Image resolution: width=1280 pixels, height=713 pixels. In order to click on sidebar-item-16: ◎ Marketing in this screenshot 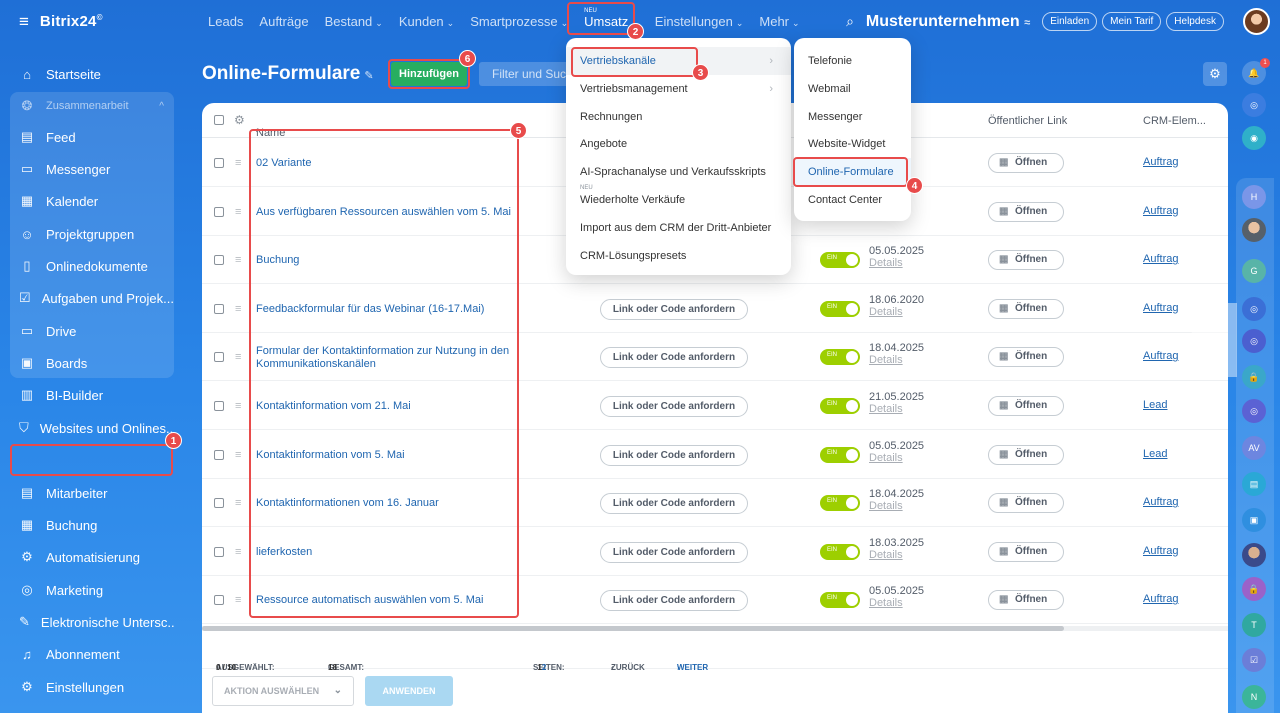, I will do `click(93, 590)`.